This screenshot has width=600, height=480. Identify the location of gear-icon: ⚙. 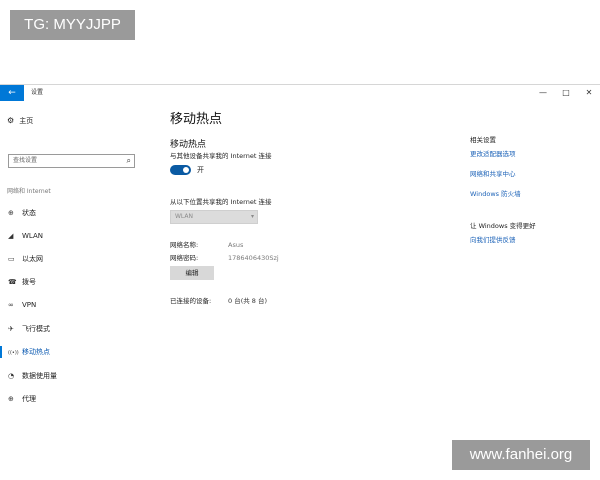
(11, 120).